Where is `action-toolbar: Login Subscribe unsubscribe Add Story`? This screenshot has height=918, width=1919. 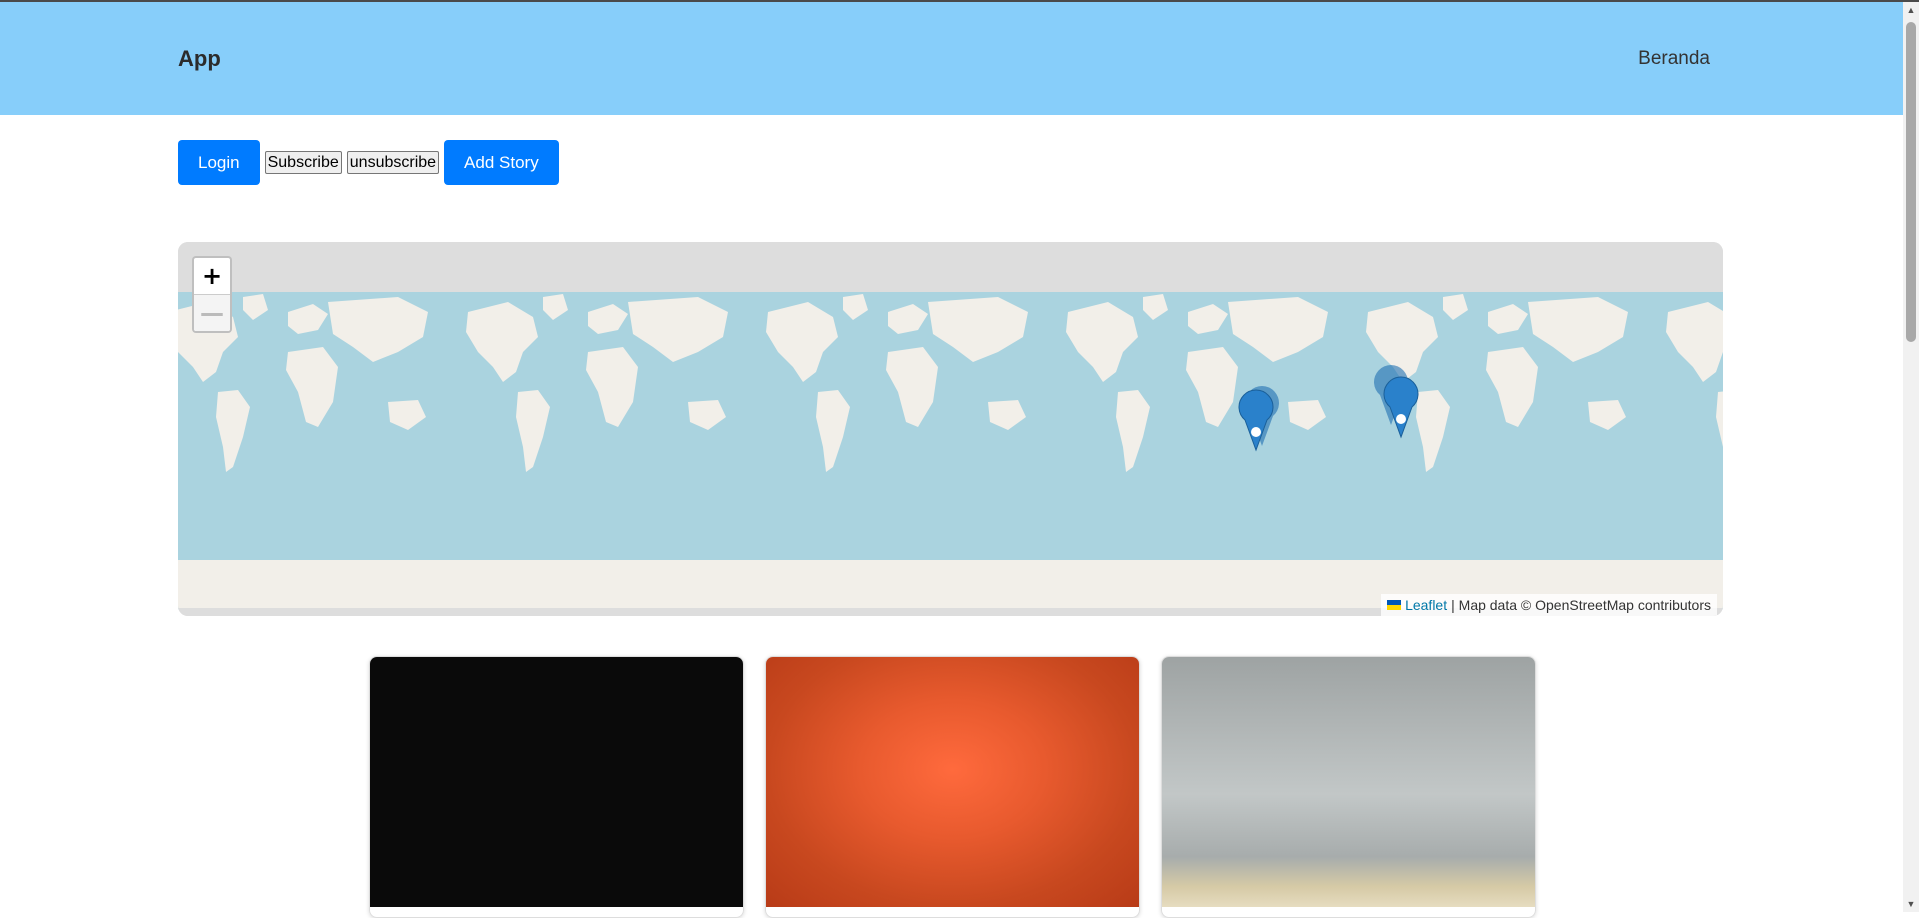 action-toolbar: Login Subscribe unsubscribe Add Story is located at coordinates (368, 162).